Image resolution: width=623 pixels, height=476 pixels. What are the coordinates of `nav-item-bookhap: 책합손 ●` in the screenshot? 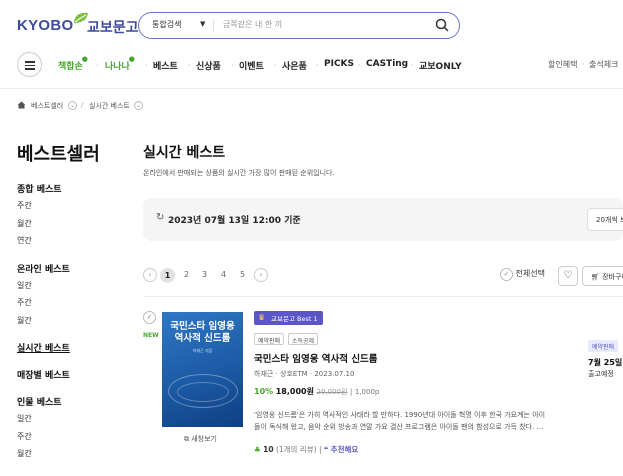 It's located at (73, 63).